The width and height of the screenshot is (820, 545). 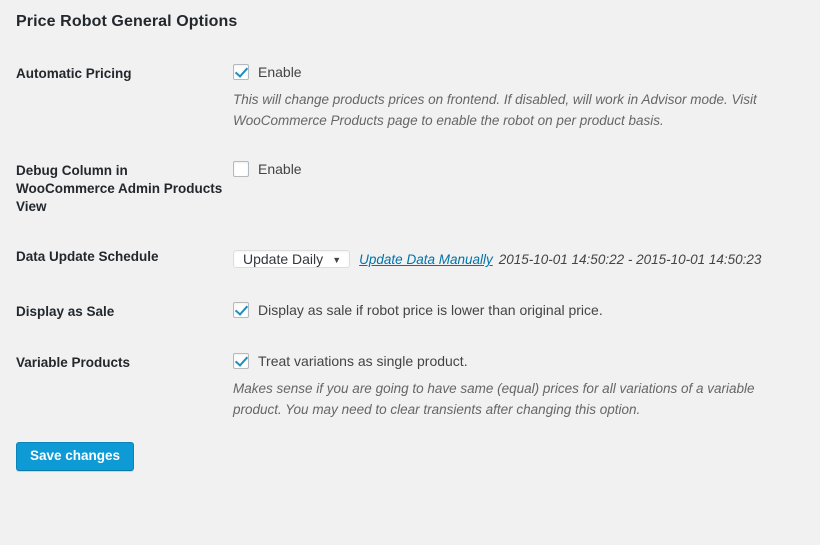 What do you see at coordinates (241, 168) in the screenshot?
I see `debug-column-checkbox` at bounding box center [241, 168].